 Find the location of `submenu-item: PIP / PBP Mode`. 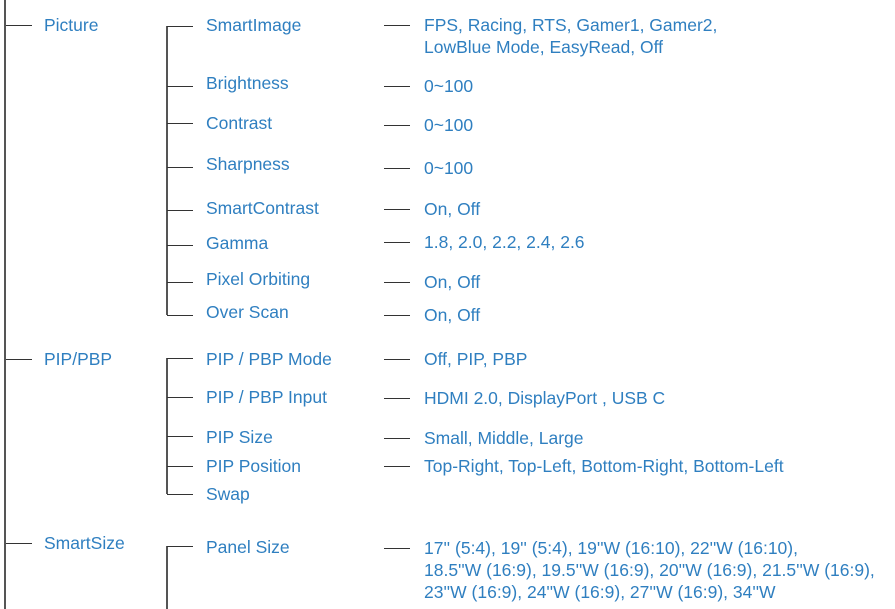

submenu-item: PIP / PBP Mode is located at coordinates (269, 359).